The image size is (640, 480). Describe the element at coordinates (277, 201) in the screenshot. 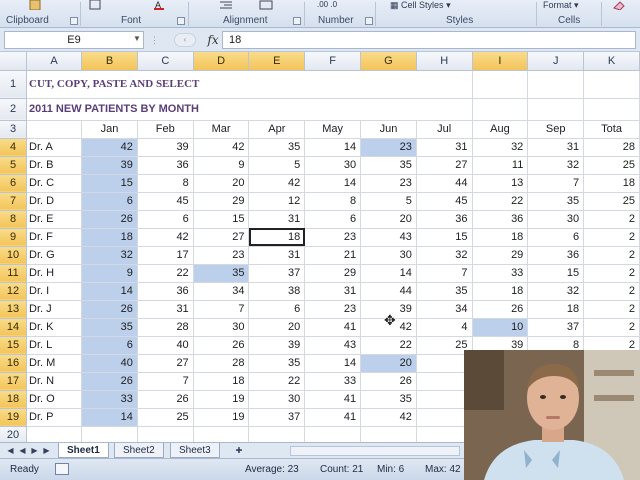

I see `value-cell: 12` at that location.